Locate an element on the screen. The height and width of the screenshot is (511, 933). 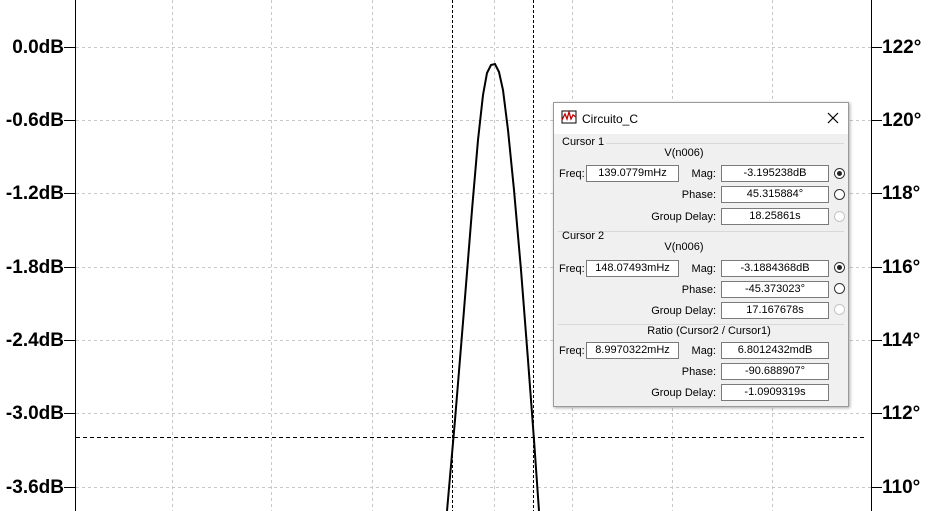
cursor1-mag-radio is located at coordinates (839, 173).